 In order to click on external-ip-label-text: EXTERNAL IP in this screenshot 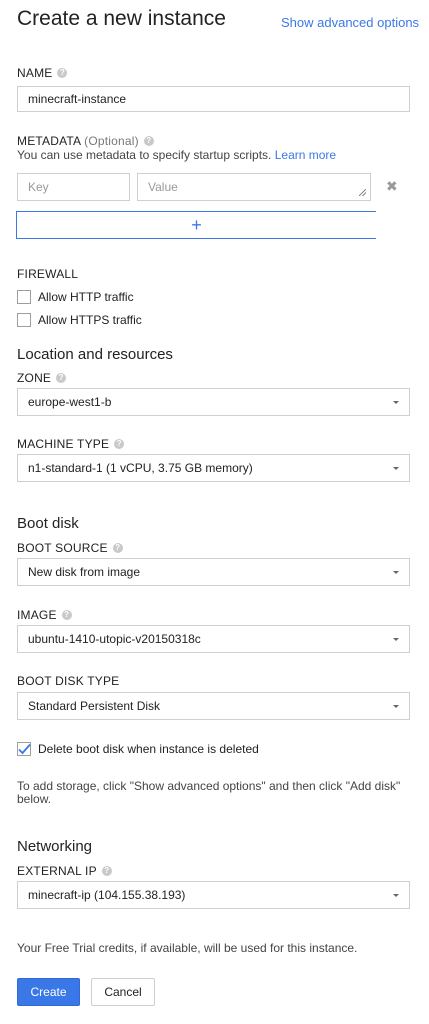, I will do `click(57, 871)`.